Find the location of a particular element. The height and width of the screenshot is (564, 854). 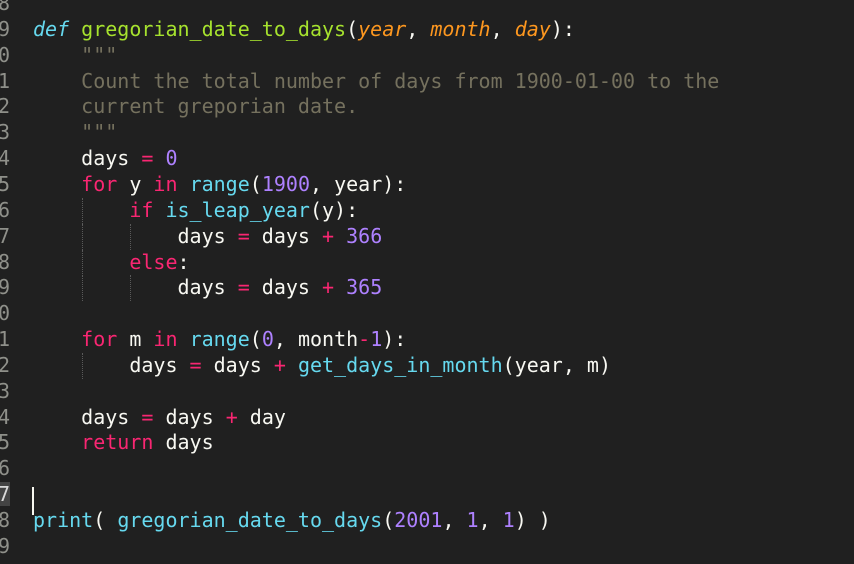

code-line: 0 """ is located at coordinates (427, 56).